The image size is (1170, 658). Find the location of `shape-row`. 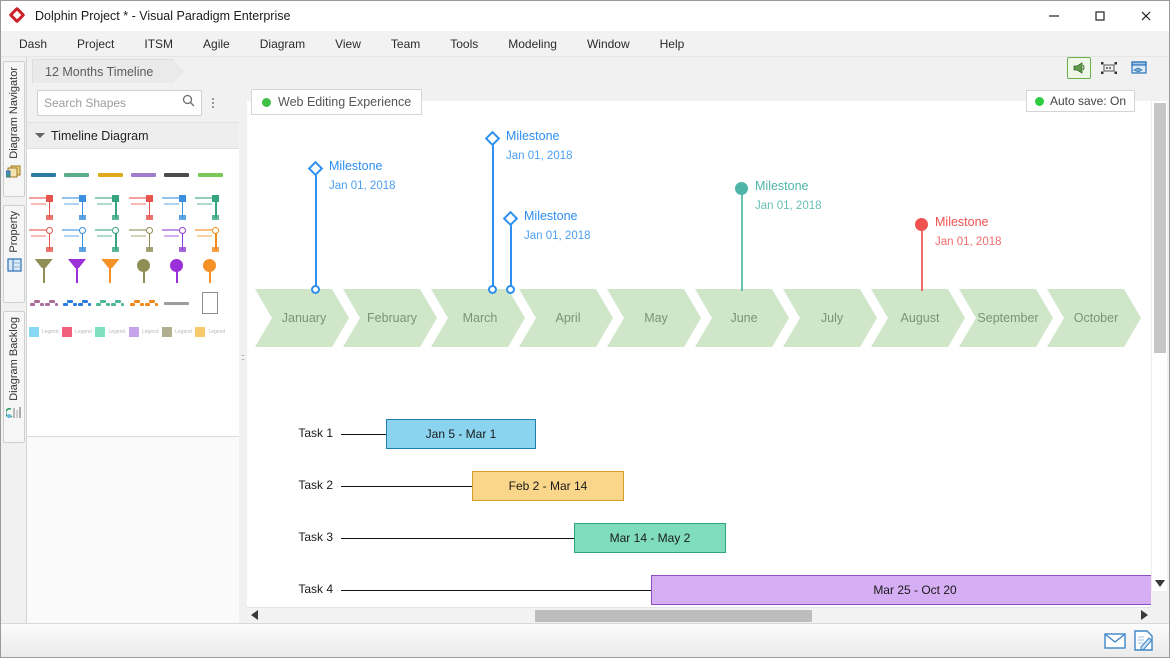

shape-row is located at coordinates (133, 239).